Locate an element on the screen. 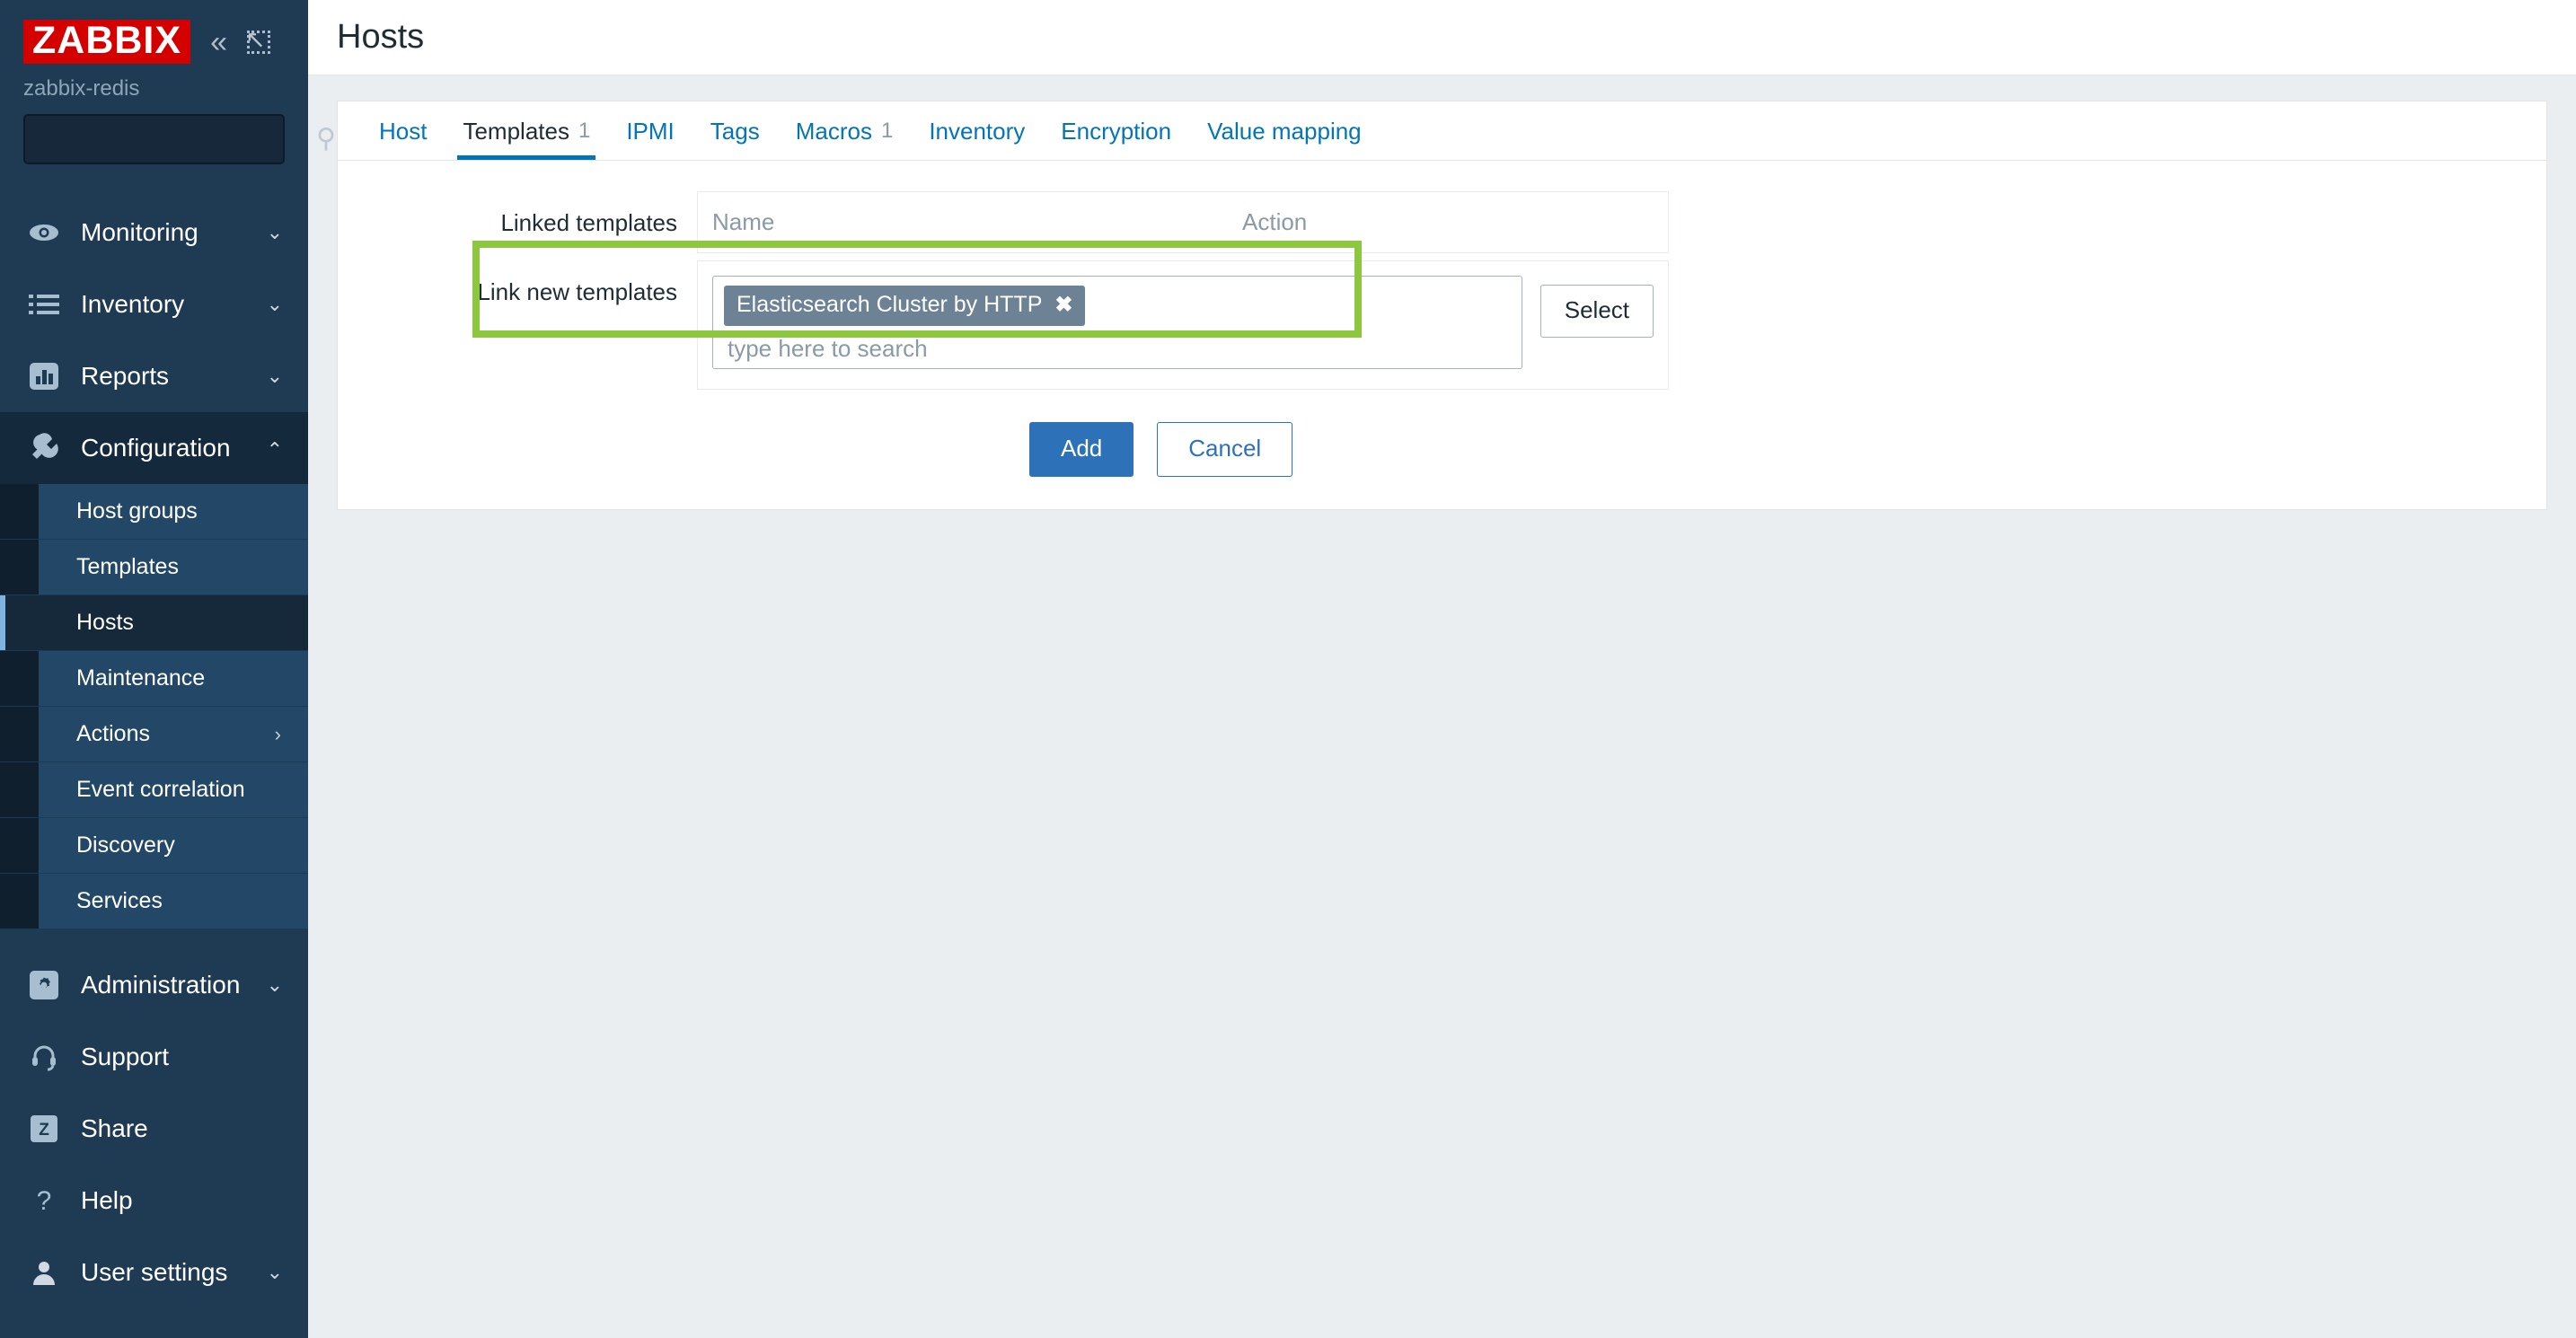 Image resolution: width=2576 pixels, height=1338 pixels. search-icon: ⚲ is located at coordinates (326, 139).